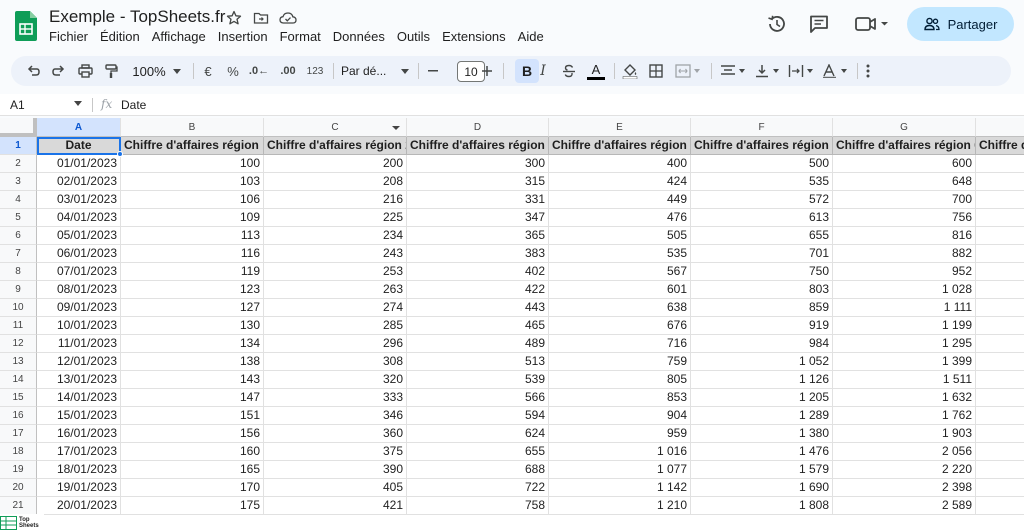  I want to click on table-cell: 109, so click(192, 218).